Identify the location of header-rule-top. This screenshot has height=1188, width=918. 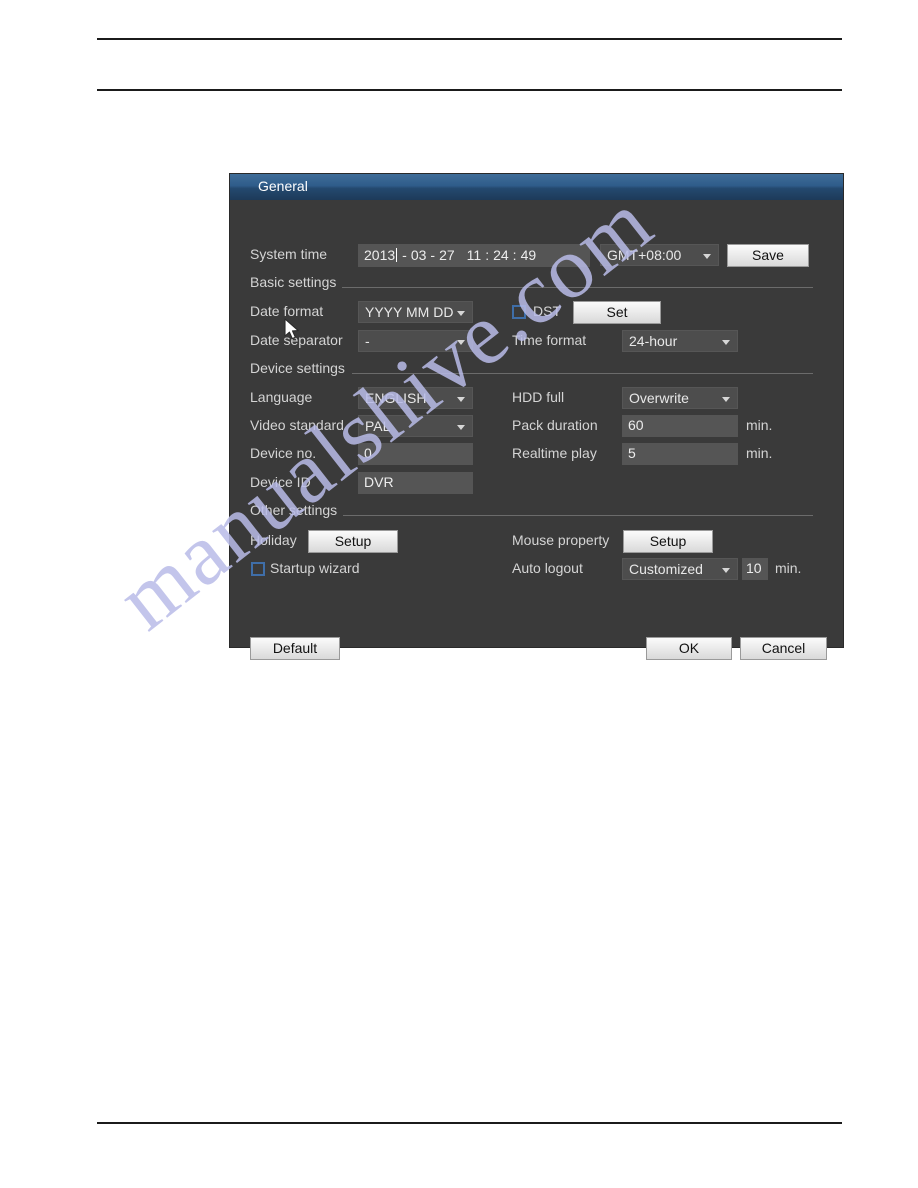
(469, 39).